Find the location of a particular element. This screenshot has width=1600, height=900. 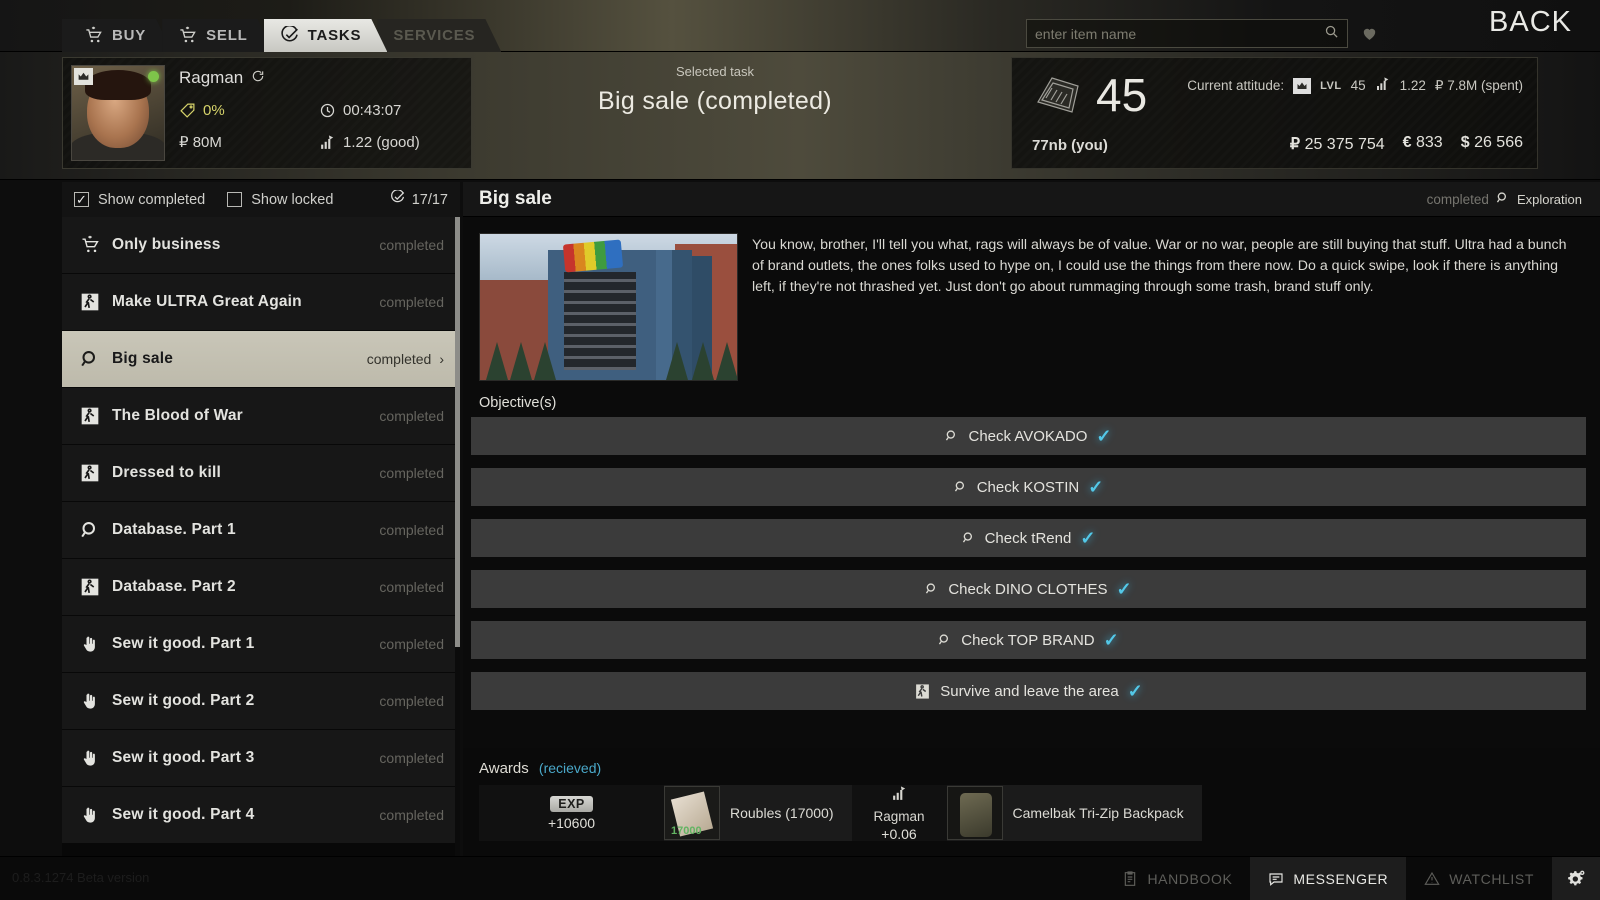

task-row-database-part-1: Database. Part 1 completed is located at coordinates (261, 530).